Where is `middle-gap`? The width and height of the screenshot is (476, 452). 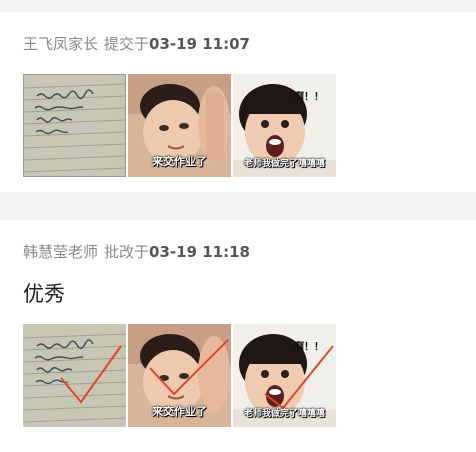 middle-gap is located at coordinates (238, 206).